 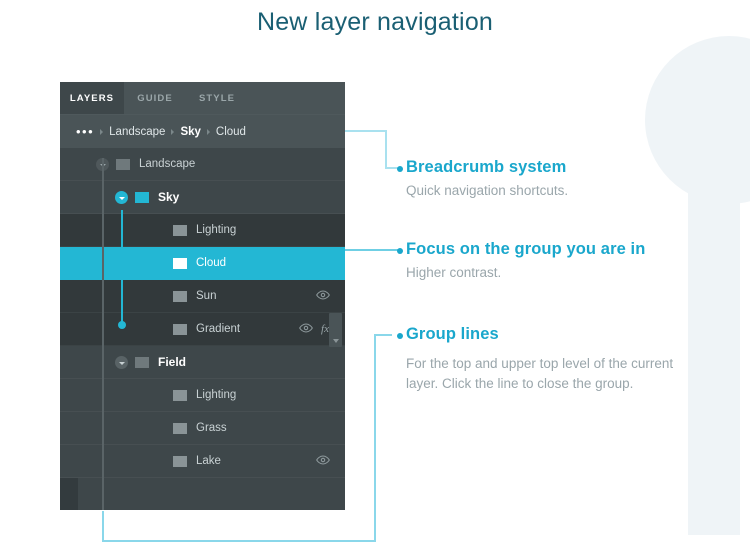 I want to click on panel-tab-bar: LAYERS GUIDE STYLE, so click(x=202, y=98).